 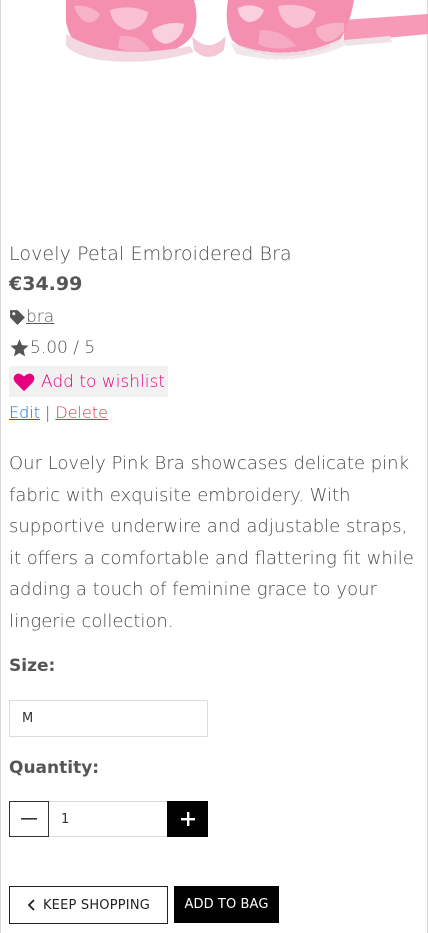 I want to click on add-to-wishlist-button: Add to wishlist, so click(x=88, y=381).